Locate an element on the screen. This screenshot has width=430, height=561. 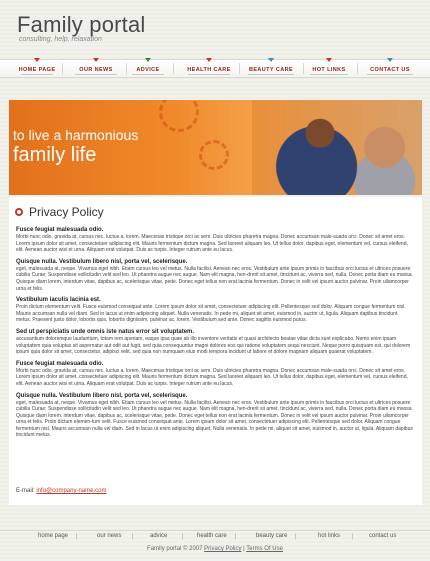
email-link: info@company-name.com is located at coordinates (71, 491).